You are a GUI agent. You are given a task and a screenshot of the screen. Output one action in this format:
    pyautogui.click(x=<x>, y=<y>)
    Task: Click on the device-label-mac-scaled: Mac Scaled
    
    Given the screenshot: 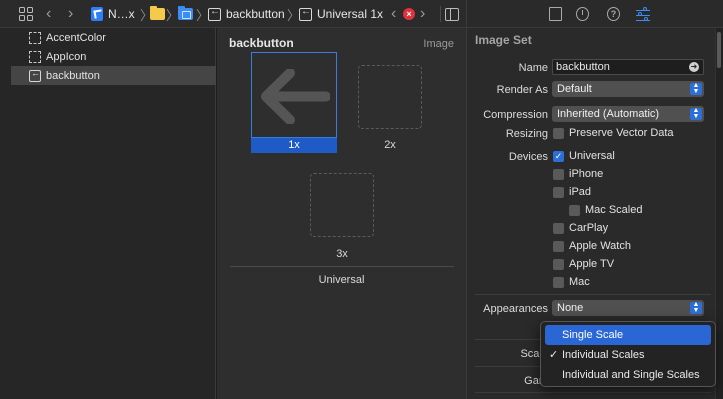 What is the action you would take?
    pyautogui.click(x=614, y=210)
    